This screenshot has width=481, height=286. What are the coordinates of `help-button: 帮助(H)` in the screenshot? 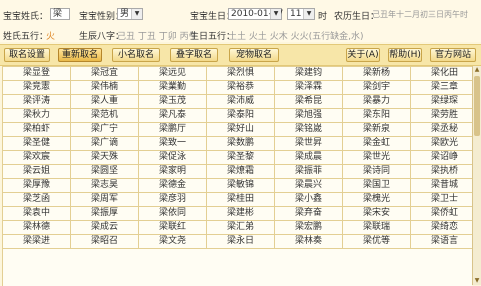 It's located at (405, 55).